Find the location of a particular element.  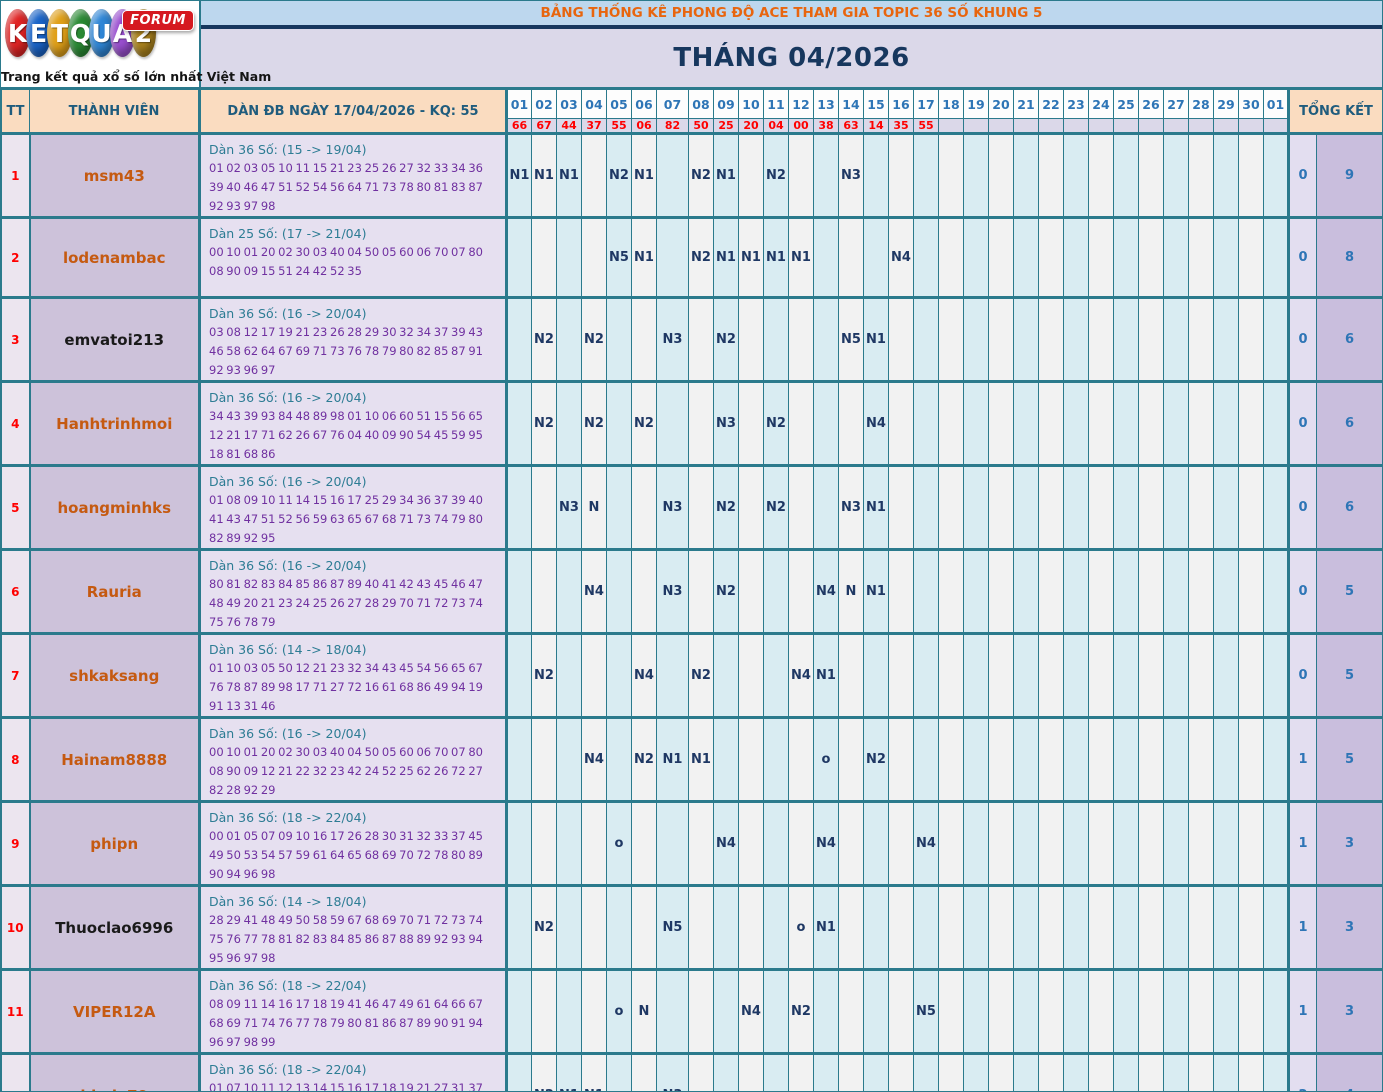

day-column-header: 09 is located at coordinates (726, 104).